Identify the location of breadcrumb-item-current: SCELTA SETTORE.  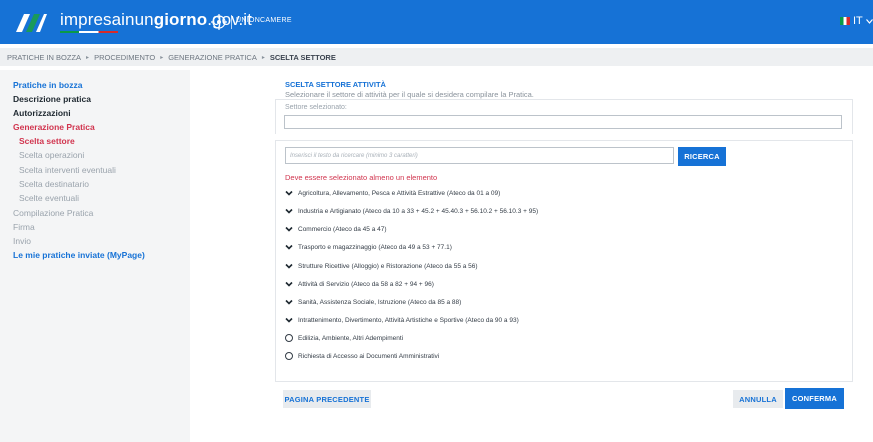
(302, 57).